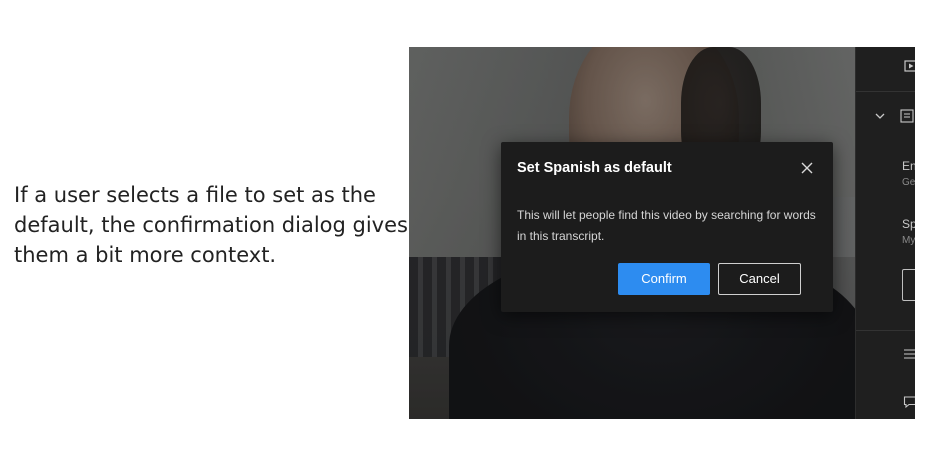 The width and height of the screenshot is (948, 455). What do you see at coordinates (907, 117) in the screenshot?
I see `transcript-icon` at bounding box center [907, 117].